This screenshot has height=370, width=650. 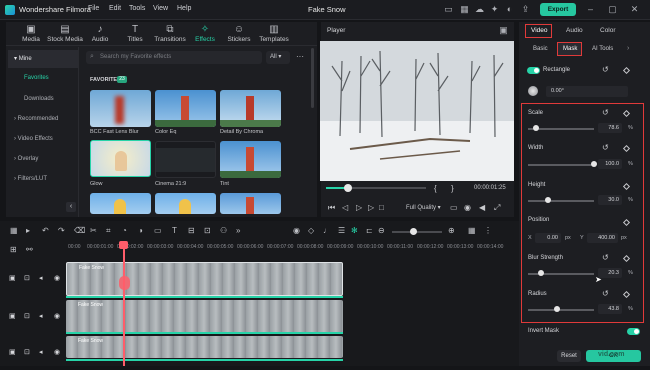 What do you see at coordinates (359, 207) in the screenshot?
I see `play-icon: ▷` at bounding box center [359, 207].